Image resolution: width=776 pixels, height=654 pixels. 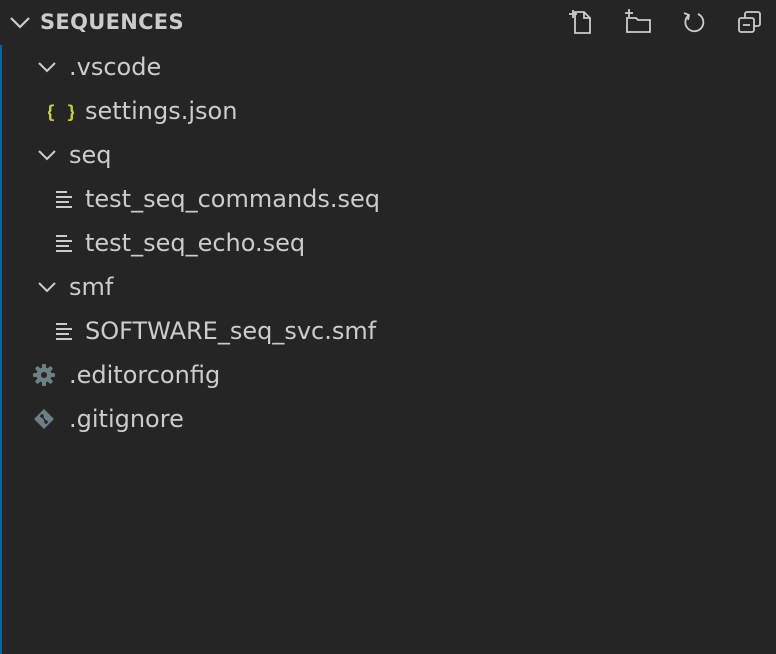 I want to click on json-braces-icon: { }, so click(x=61, y=111).